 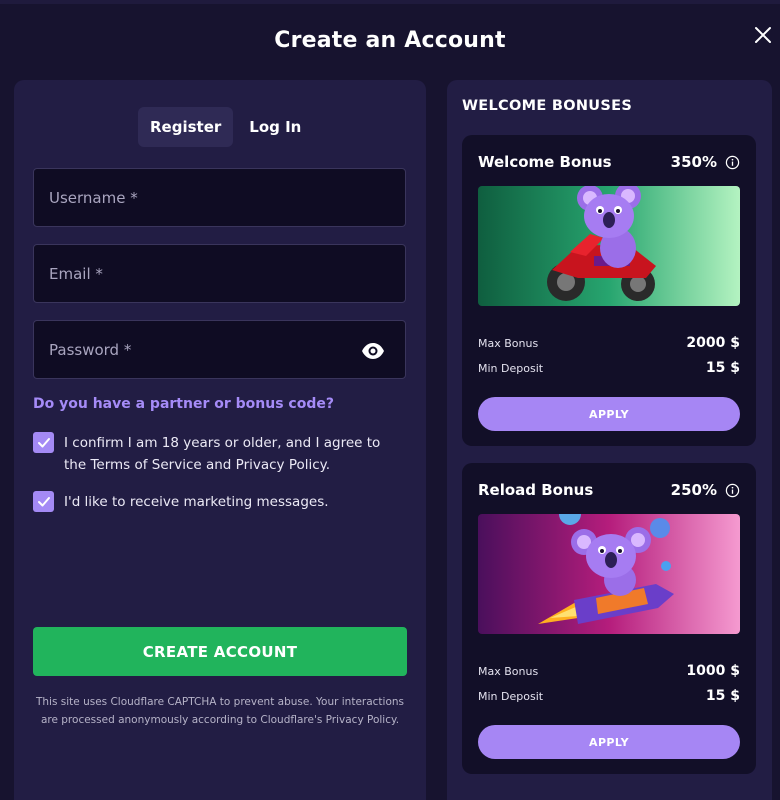 What do you see at coordinates (536, 490) in the screenshot?
I see `bonus-name: Reload Bonus` at bounding box center [536, 490].